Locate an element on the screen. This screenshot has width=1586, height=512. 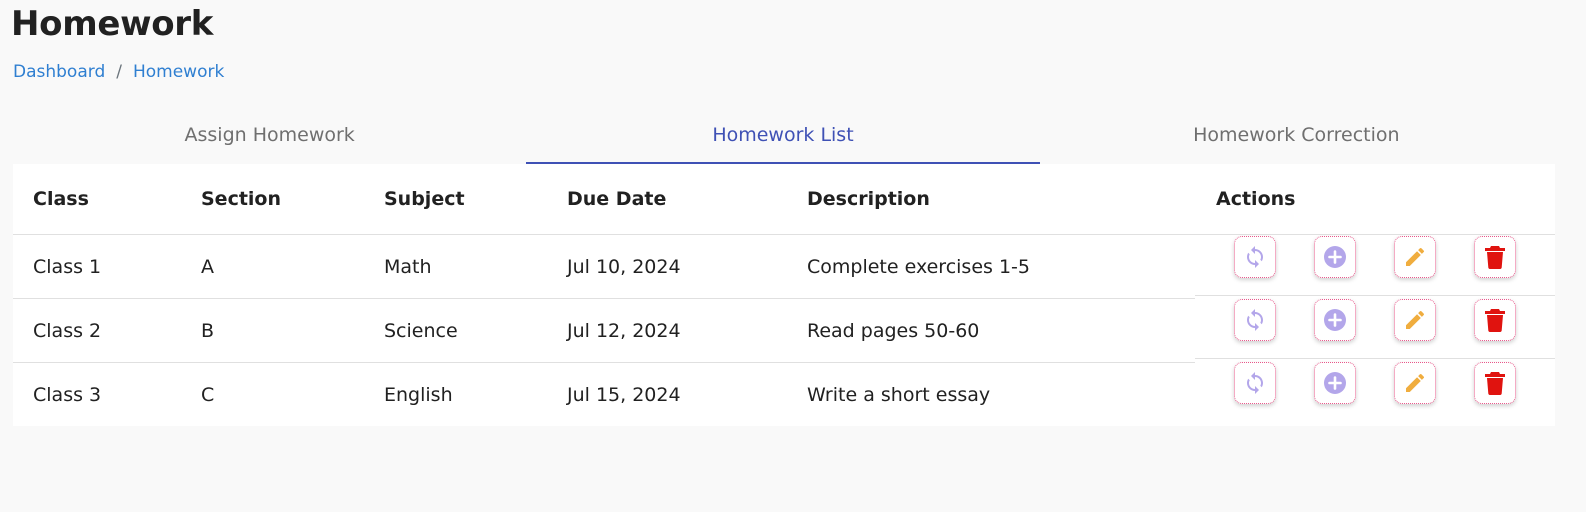
tab-homework-correction: Homework Correction is located at coordinates (1296, 138).